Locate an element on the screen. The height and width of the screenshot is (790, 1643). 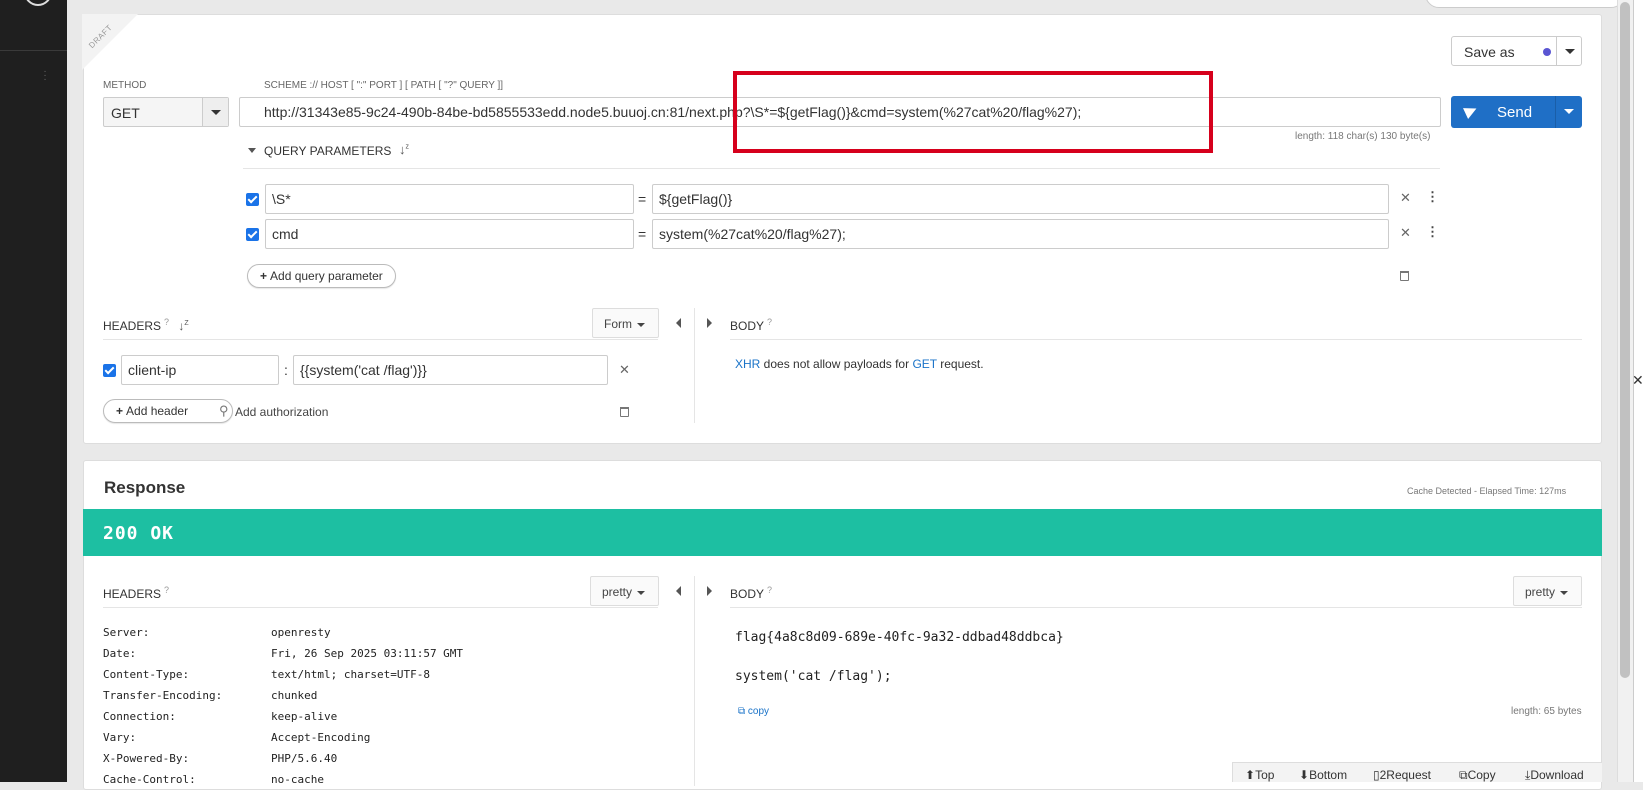
response-body-mode-dropdown: pretty is located at coordinates (1547, 591).